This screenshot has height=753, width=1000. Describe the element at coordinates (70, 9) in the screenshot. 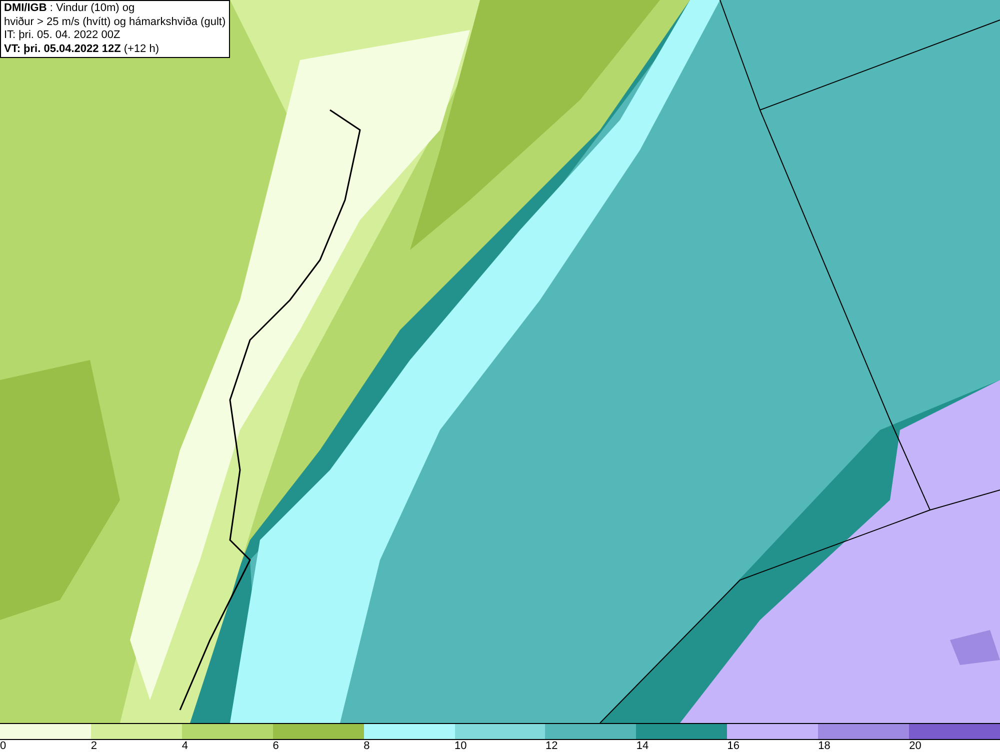

I see `title-line: DMI/IGB : Vindur (10m) og` at that location.